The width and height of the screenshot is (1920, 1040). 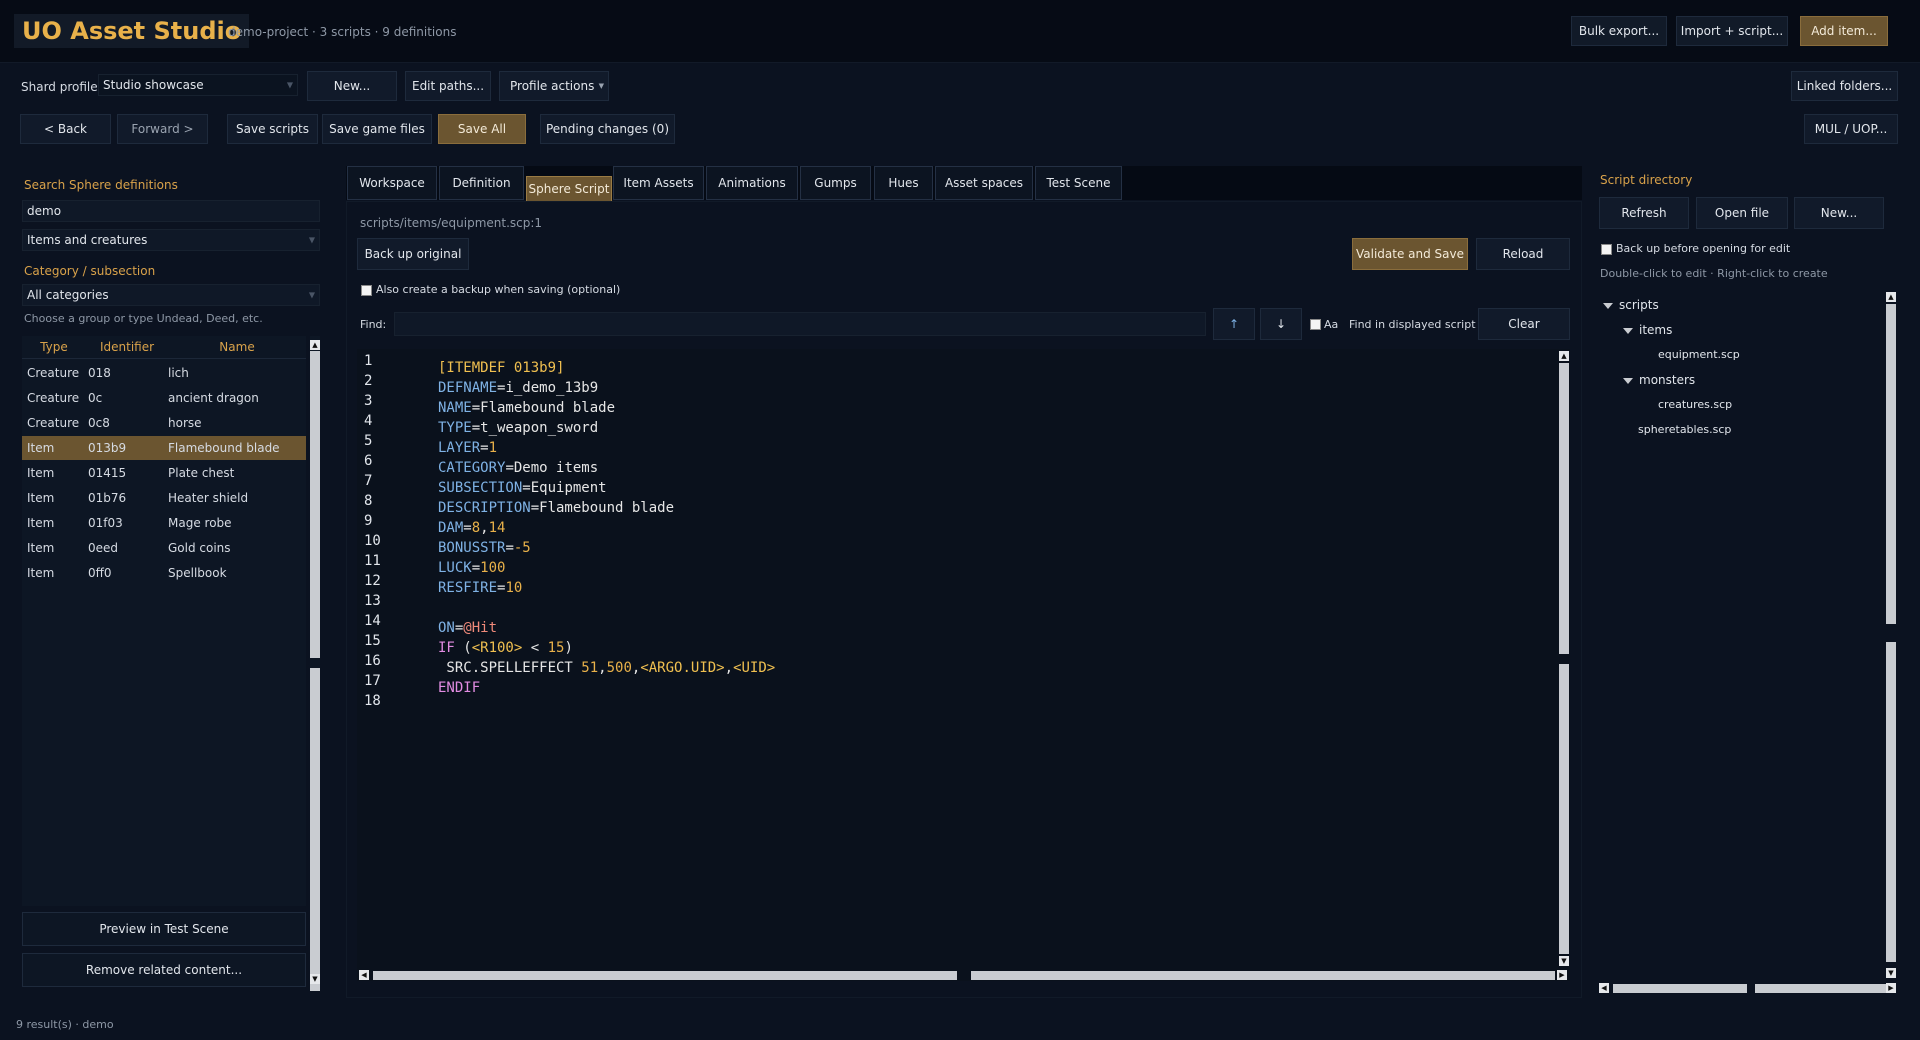 What do you see at coordinates (1606, 249) in the screenshot?
I see `backup-before-edit-checkbox` at bounding box center [1606, 249].